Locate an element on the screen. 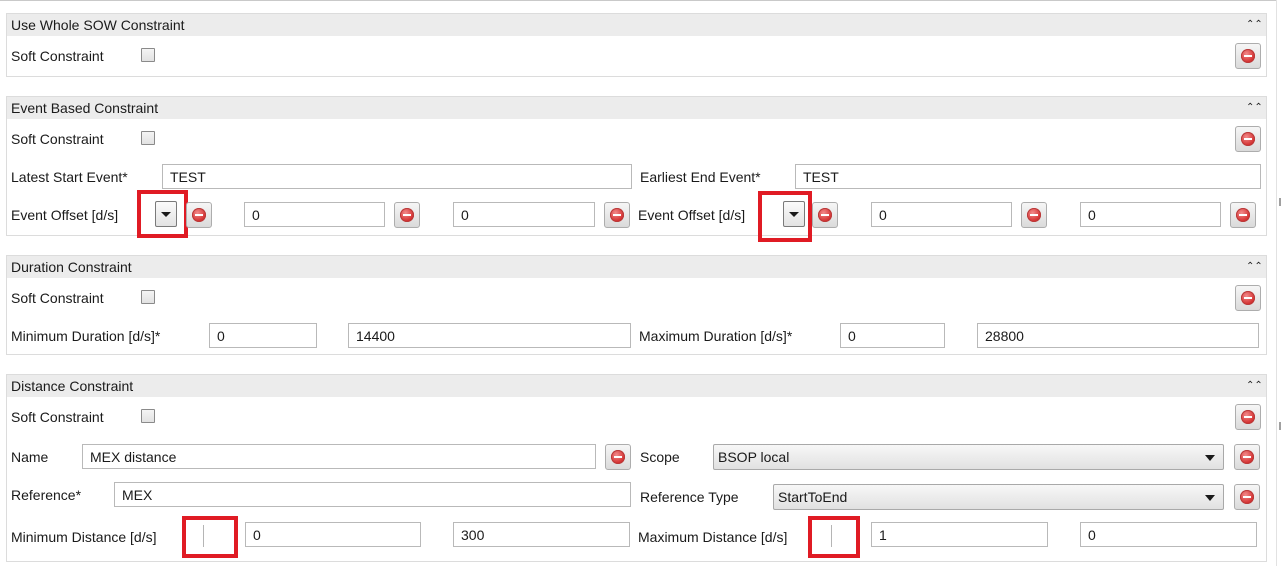 The image size is (1284, 566). remove-reference-type-button is located at coordinates (1247, 497).